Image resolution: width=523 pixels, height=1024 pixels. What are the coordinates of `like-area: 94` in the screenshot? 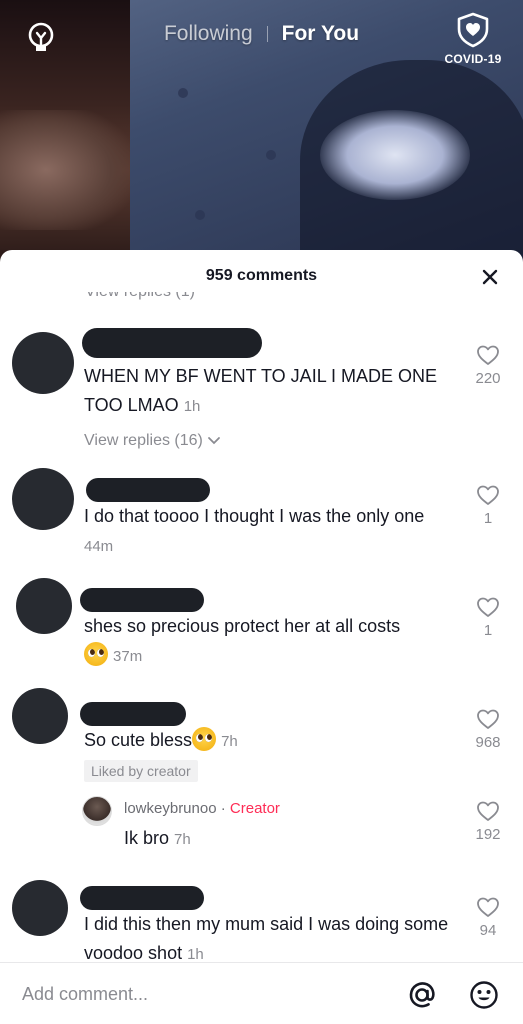 It's located at (488, 917).